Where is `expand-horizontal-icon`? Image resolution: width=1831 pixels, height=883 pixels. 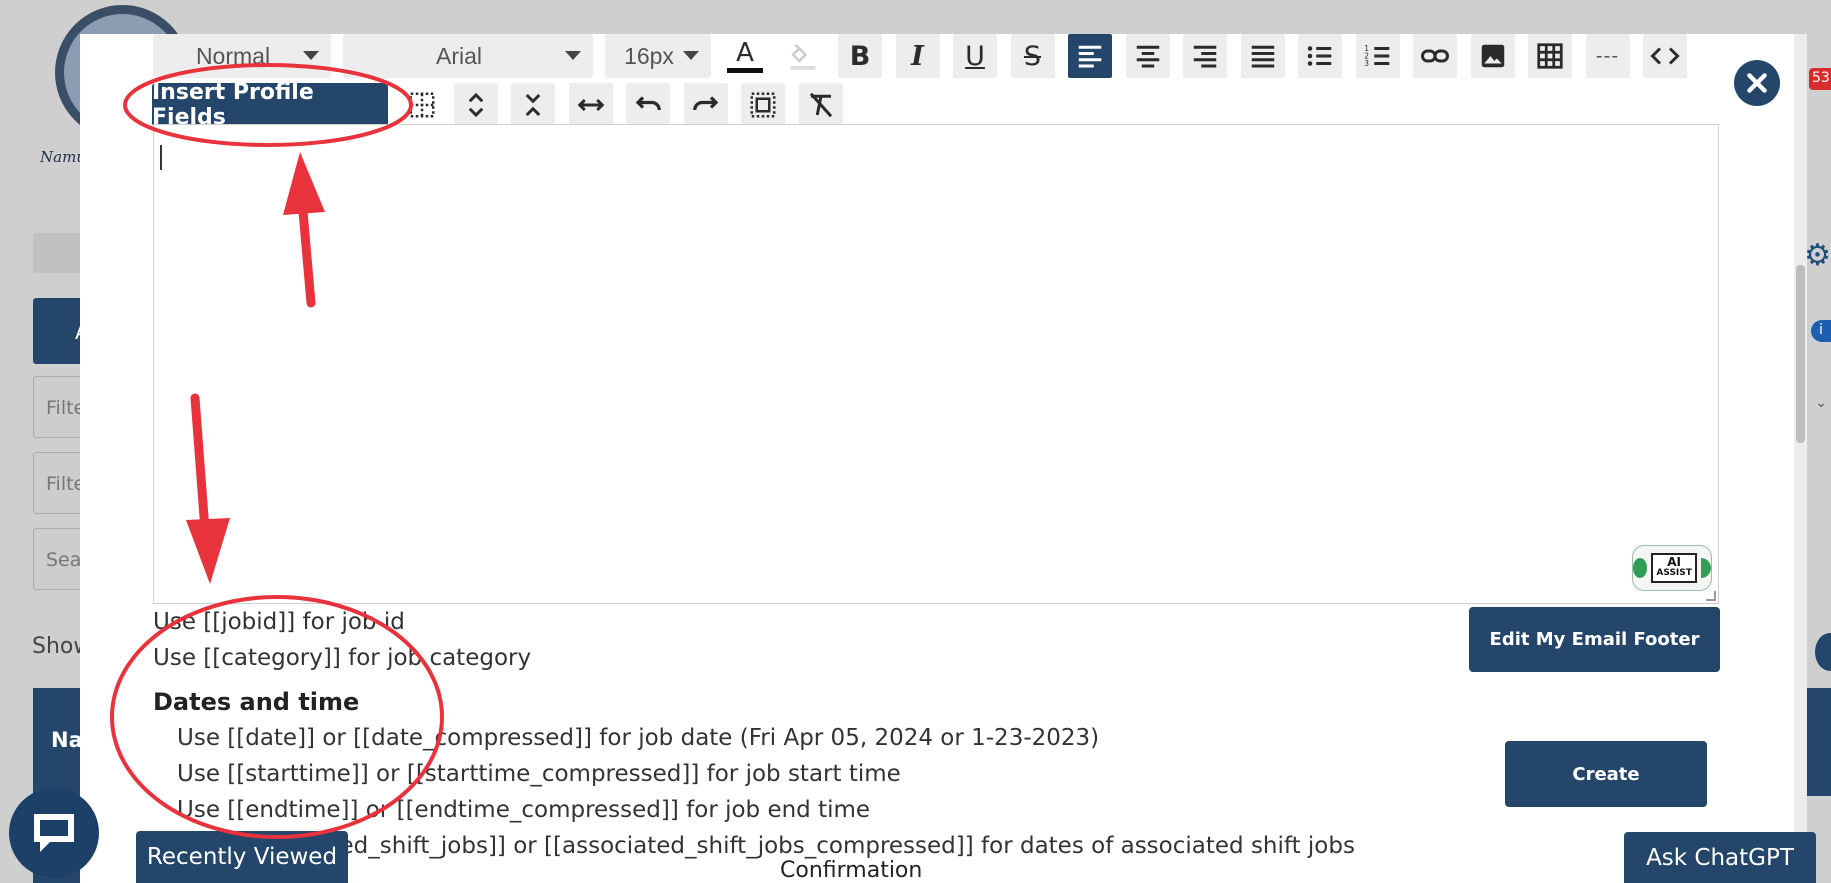
expand-horizontal-icon is located at coordinates (590, 105).